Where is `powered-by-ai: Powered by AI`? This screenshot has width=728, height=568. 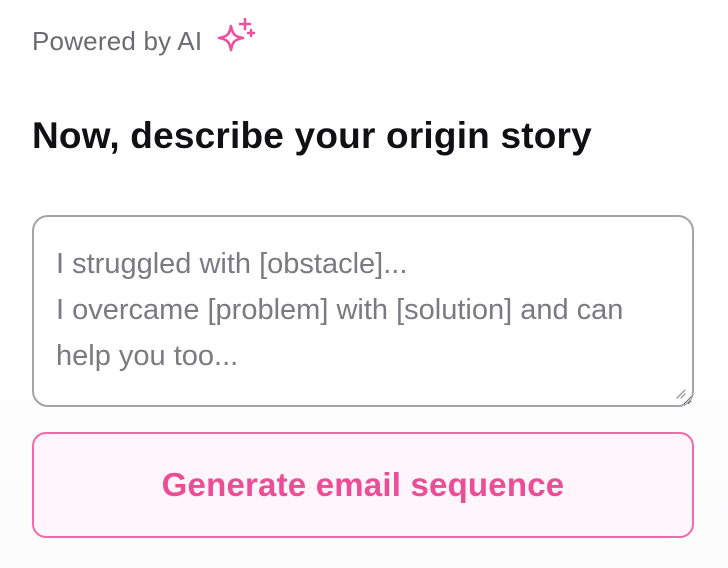 powered-by-ai: Powered by AI is located at coordinates (145, 38).